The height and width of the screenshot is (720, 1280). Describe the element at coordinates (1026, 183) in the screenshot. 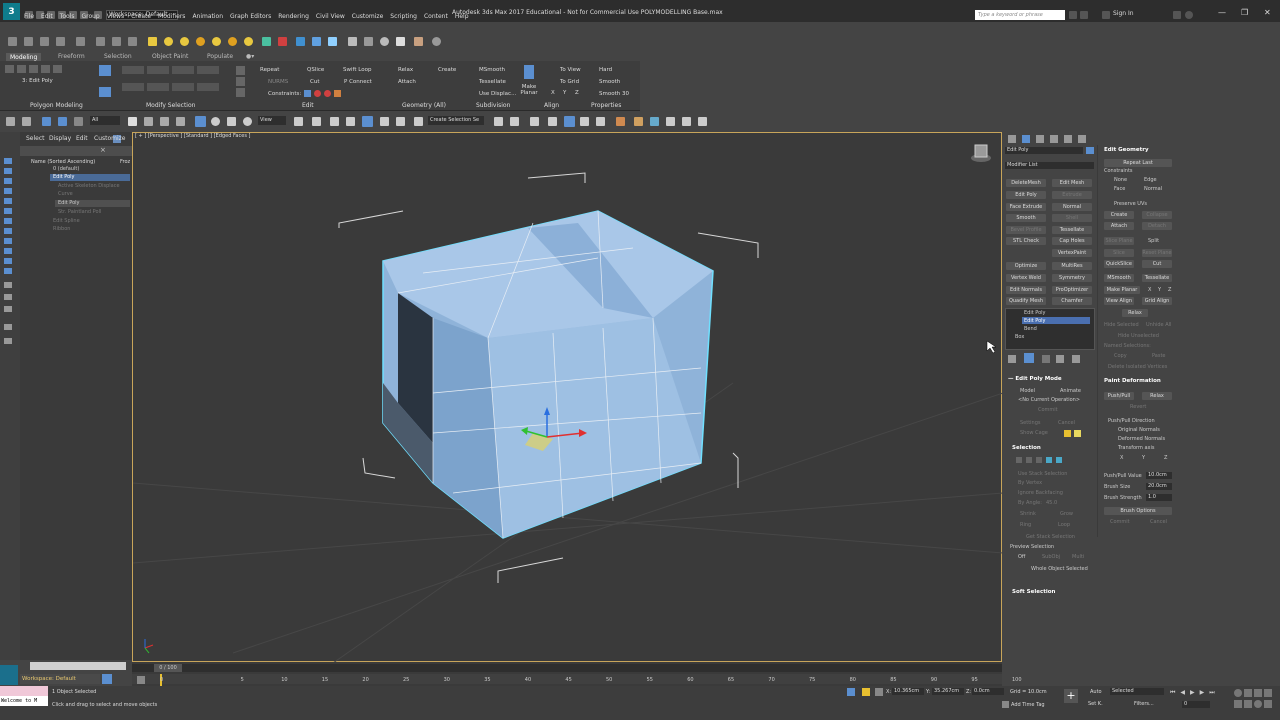

I see `delete-mesh-button: DeleteMesh` at that location.